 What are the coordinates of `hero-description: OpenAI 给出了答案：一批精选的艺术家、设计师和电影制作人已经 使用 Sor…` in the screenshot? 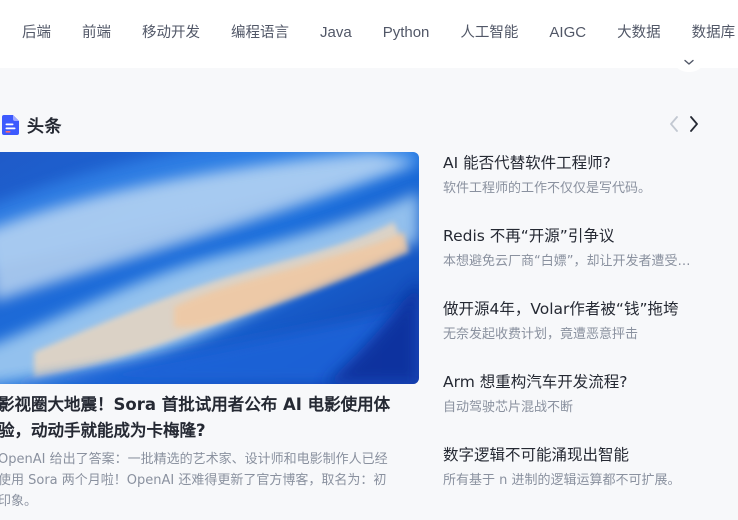 It's located at (210, 480).